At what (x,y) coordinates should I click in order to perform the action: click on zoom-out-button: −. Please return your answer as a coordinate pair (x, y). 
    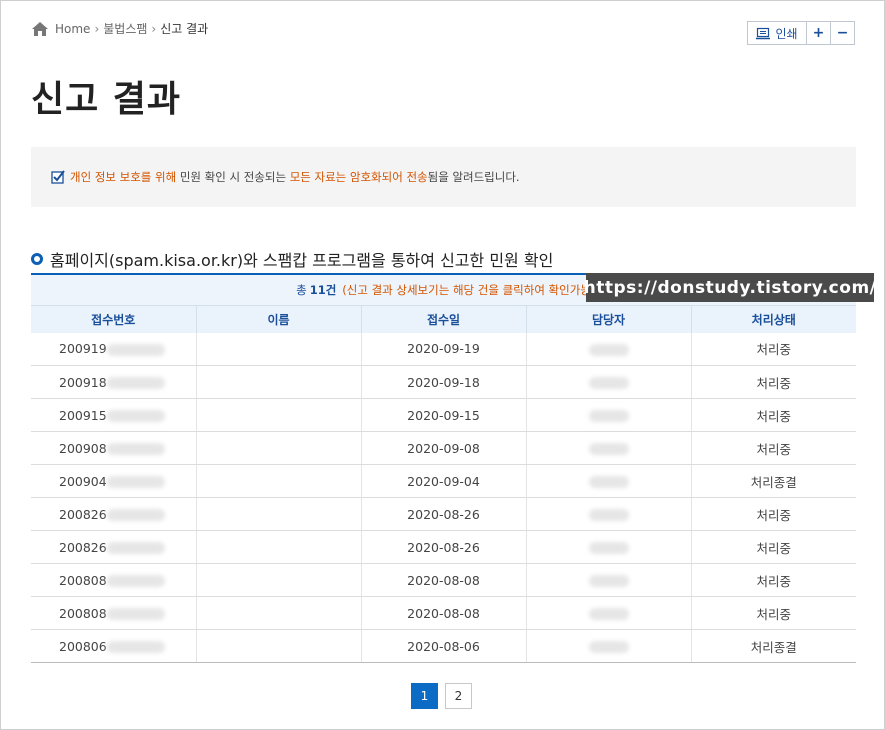
    Looking at the image, I should click on (842, 33).